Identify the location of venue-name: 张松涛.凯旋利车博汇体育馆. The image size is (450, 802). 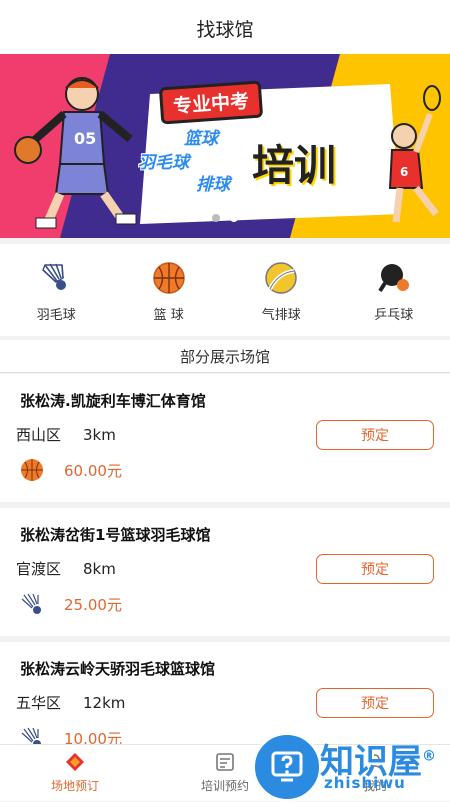
(113, 400).